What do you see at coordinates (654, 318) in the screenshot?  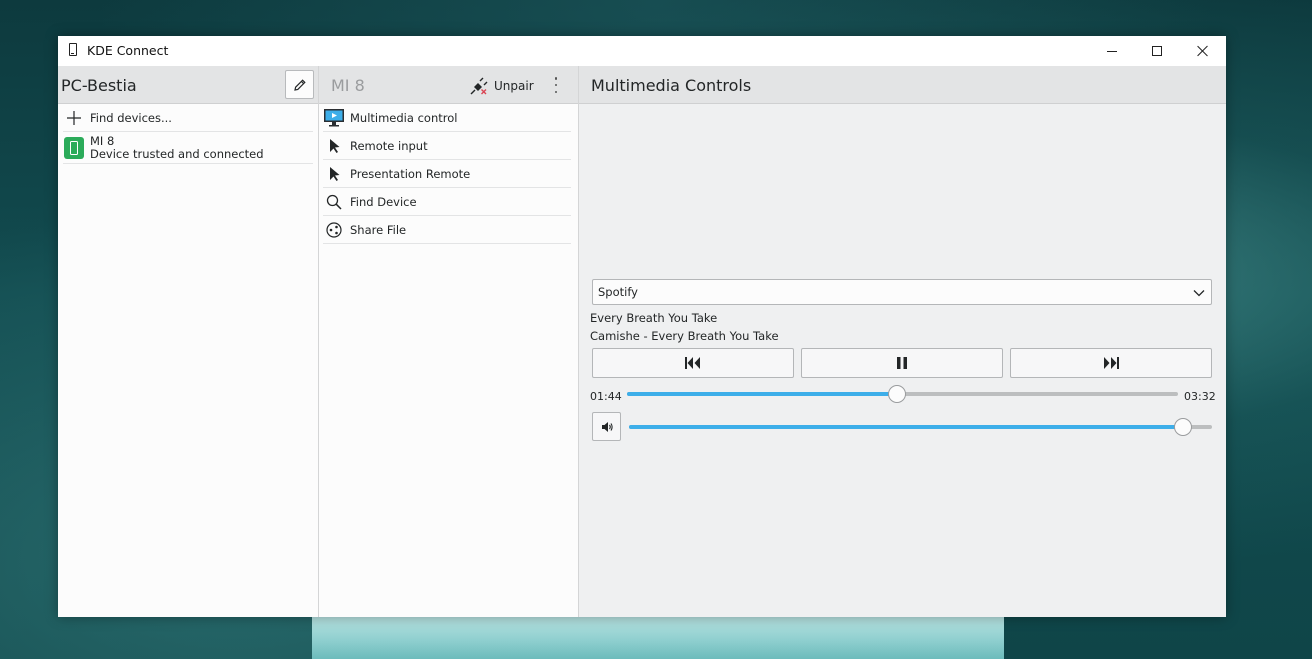 I see `track-title: Every Breath You Take` at bounding box center [654, 318].